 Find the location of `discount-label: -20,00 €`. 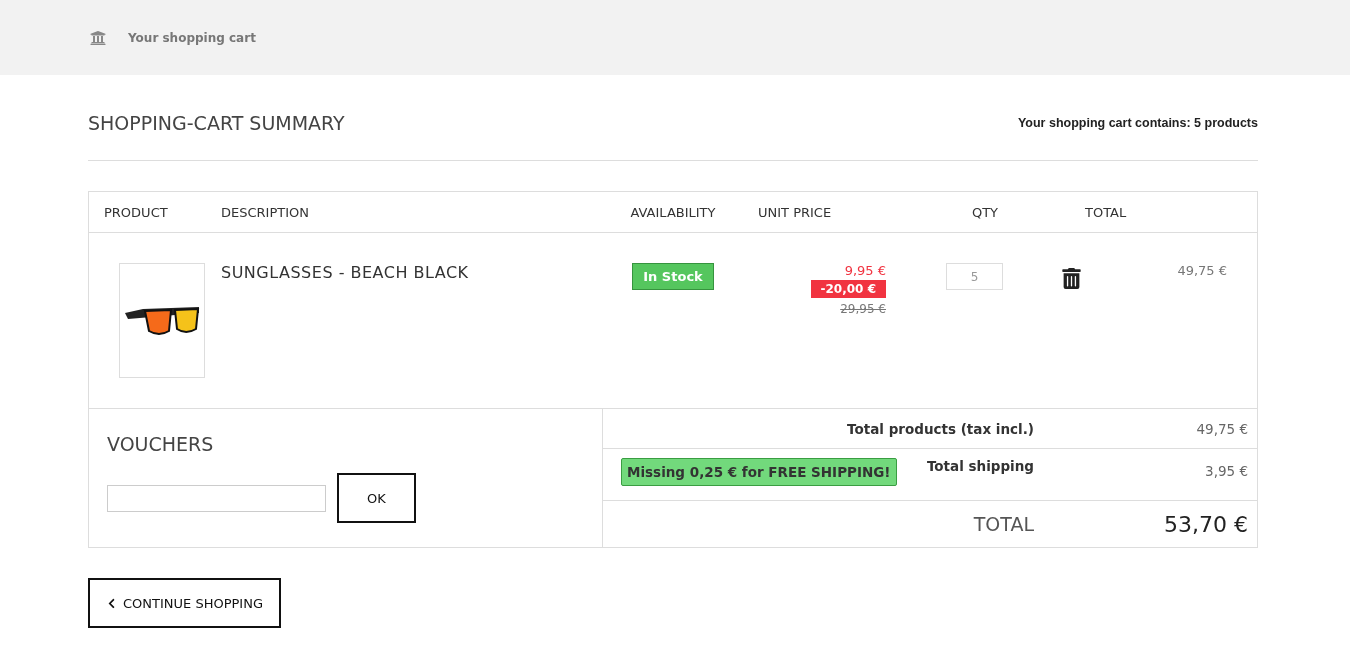

discount-label: -20,00 € is located at coordinates (848, 289).